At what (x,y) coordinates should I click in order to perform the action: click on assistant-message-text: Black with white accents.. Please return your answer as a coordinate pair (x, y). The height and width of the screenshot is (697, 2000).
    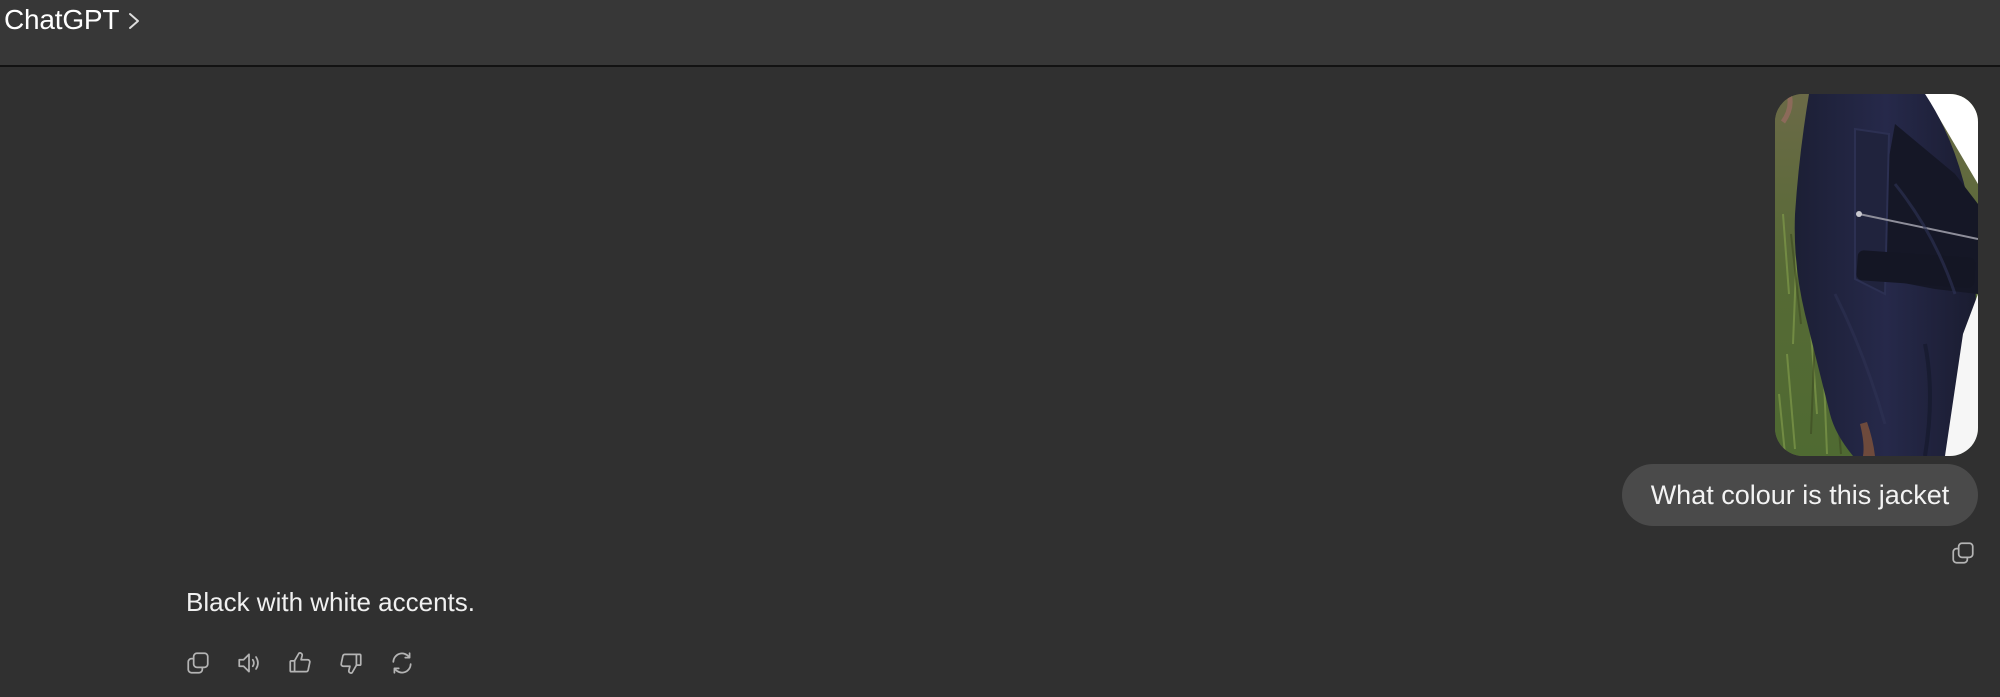
    Looking at the image, I should click on (331, 602).